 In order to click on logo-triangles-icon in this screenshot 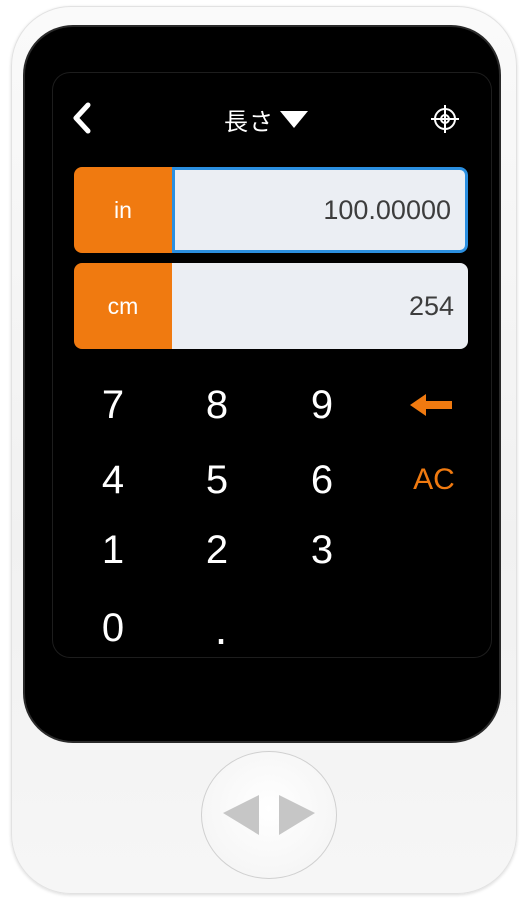, I will do `click(269, 815)`.